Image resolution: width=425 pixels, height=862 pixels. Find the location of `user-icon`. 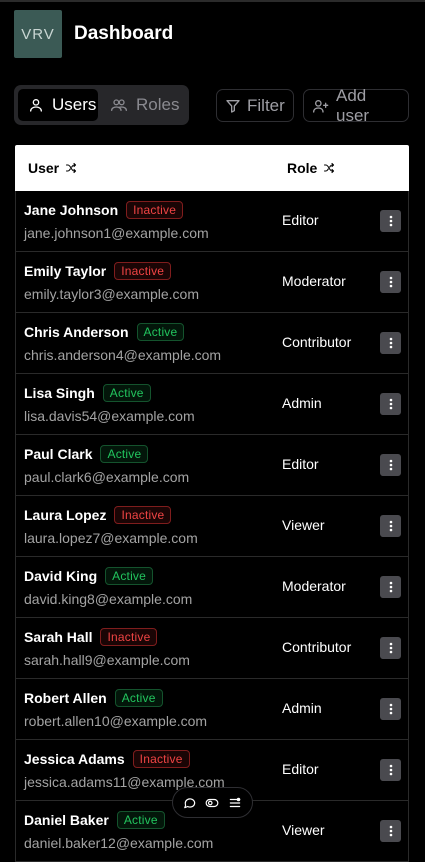

user-icon is located at coordinates (36, 105).